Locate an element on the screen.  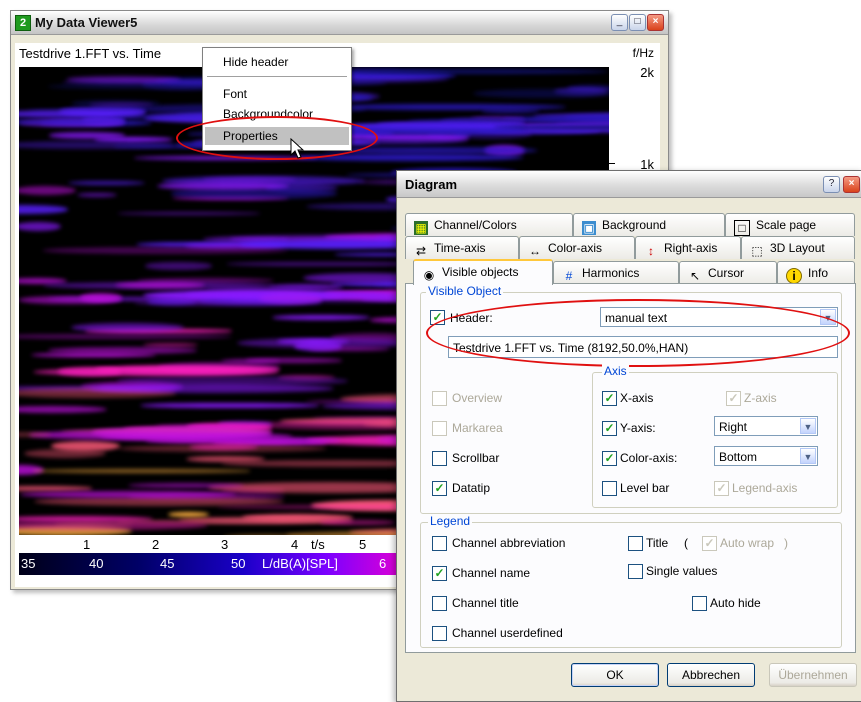
apply-button: Übernehmen is located at coordinates (813, 675).